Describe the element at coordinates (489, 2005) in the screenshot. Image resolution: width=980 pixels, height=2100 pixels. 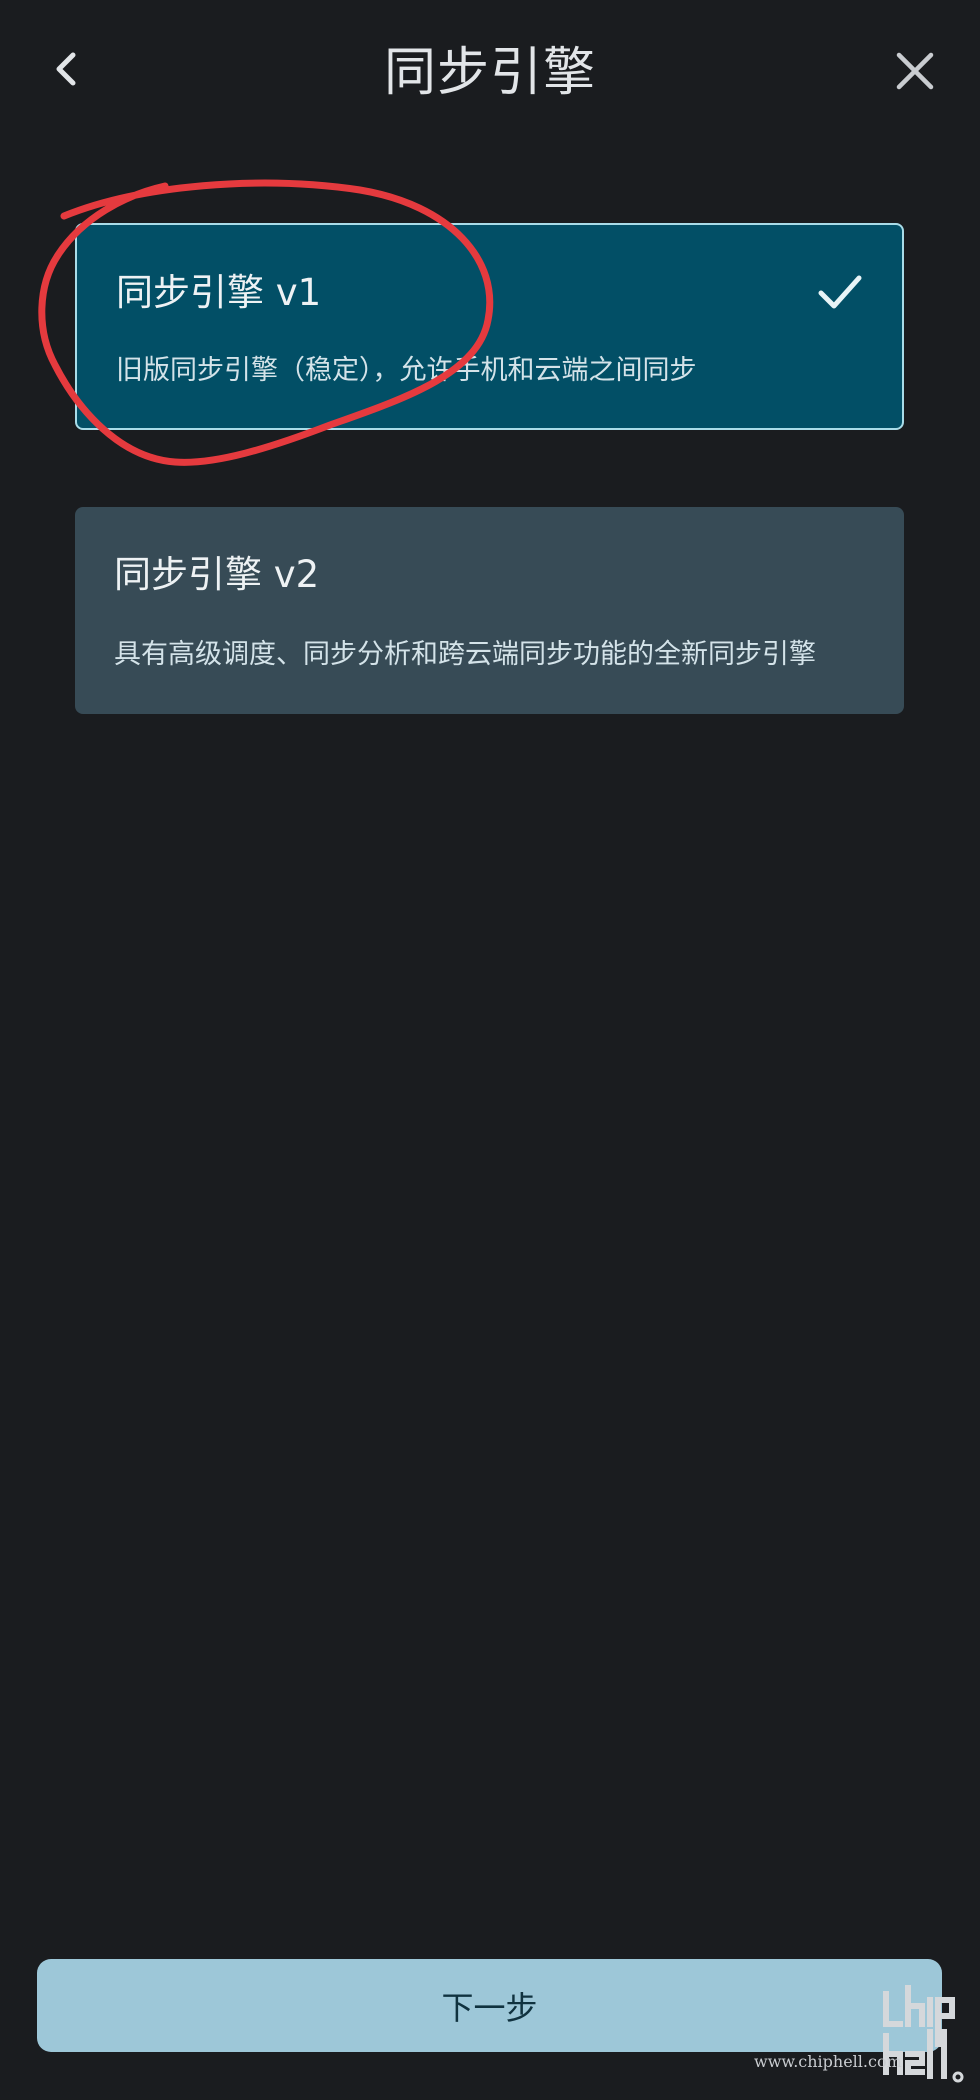
I see `next-button: 下一步` at that location.